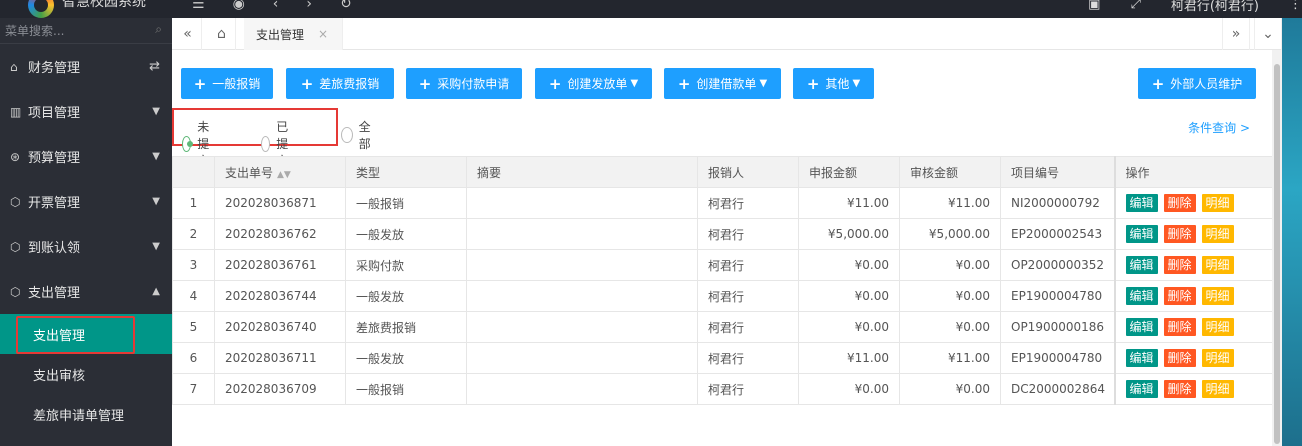  I want to click on lock-icon: ▣, so click(1094, 6).